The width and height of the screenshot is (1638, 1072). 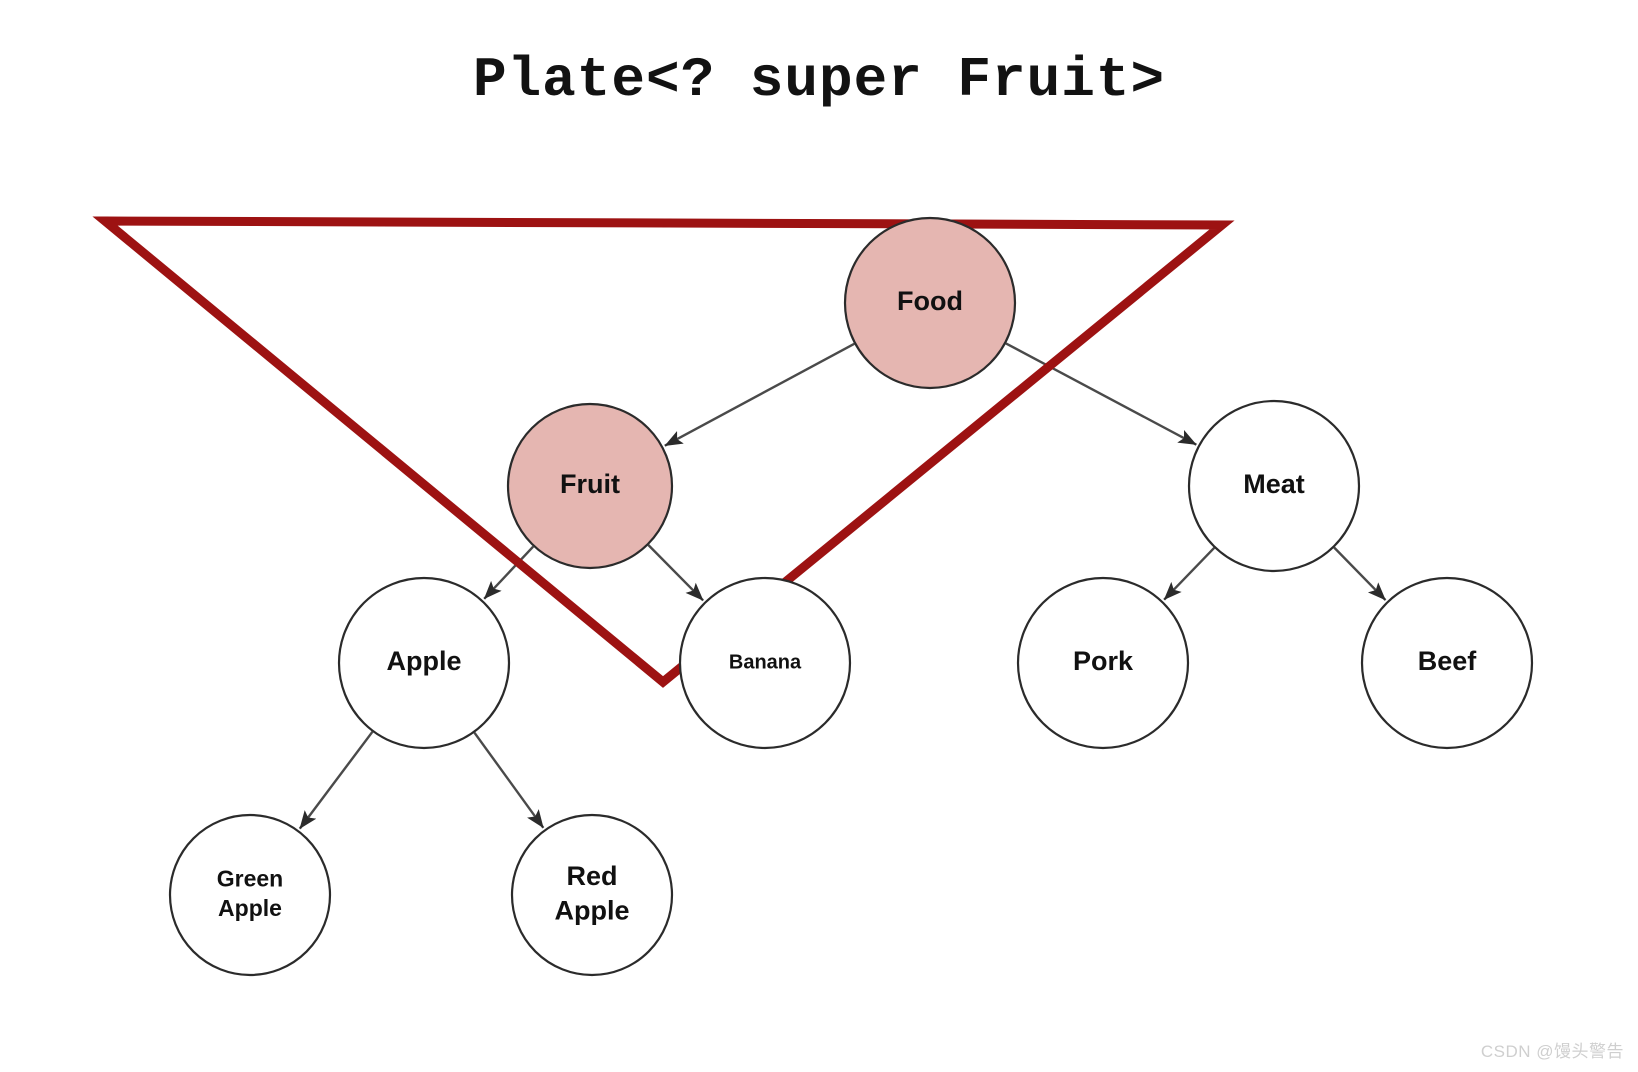 I want to click on node-beef: Beef, so click(x=1447, y=663).